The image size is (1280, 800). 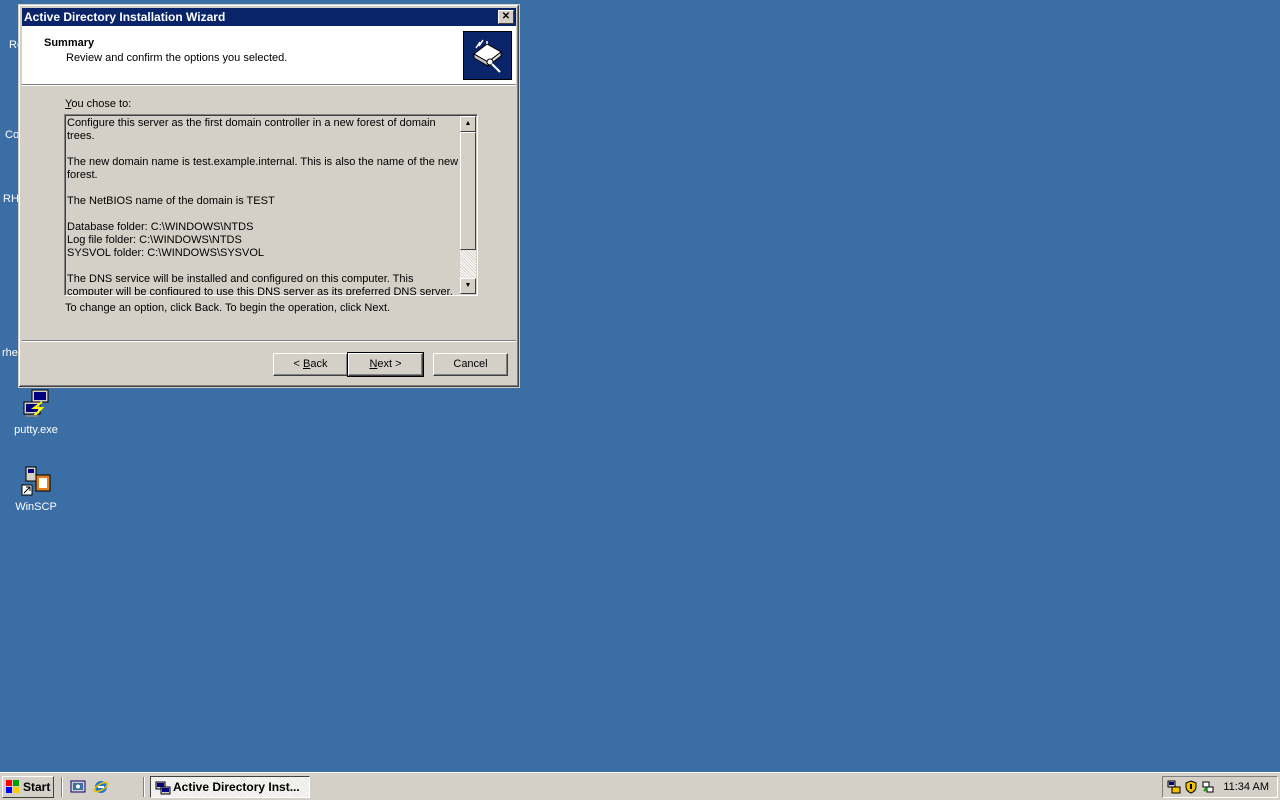 I want to click on desktop-icon-winscp: WinSCP, so click(x=36, y=489).